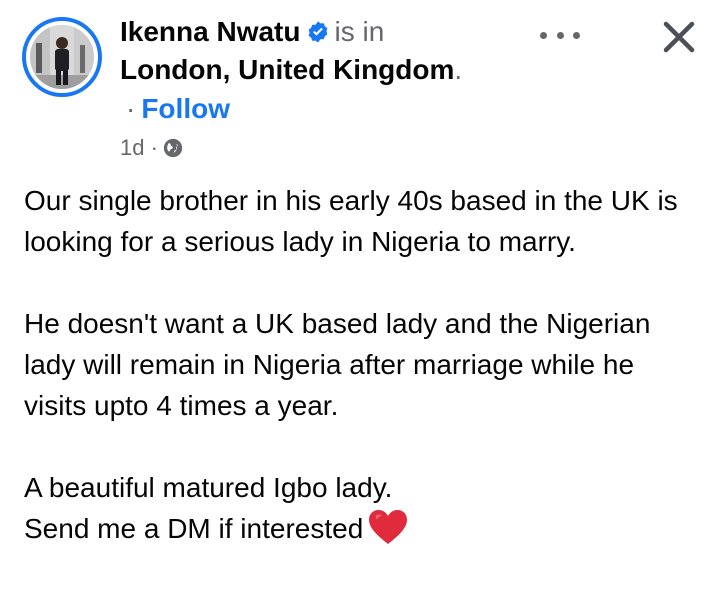  I want to click on red-heart-icon, so click(388, 527).